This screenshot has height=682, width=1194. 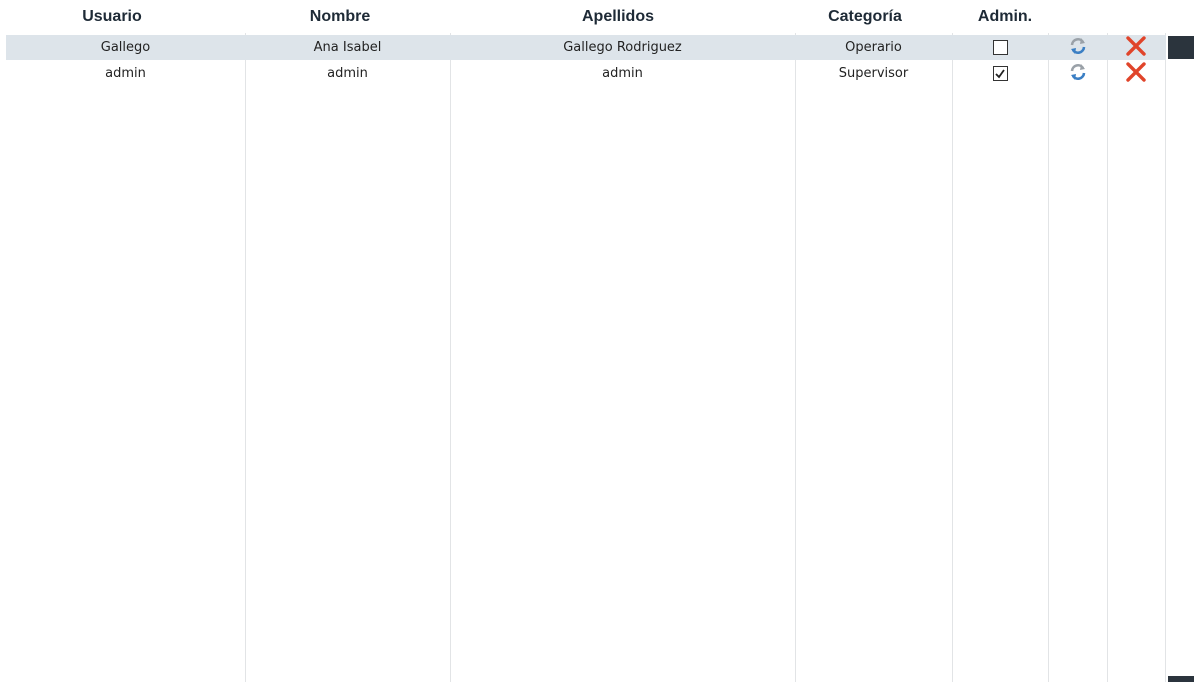 I want to click on cell-categoria: Supervisor, so click(x=873, y=73).